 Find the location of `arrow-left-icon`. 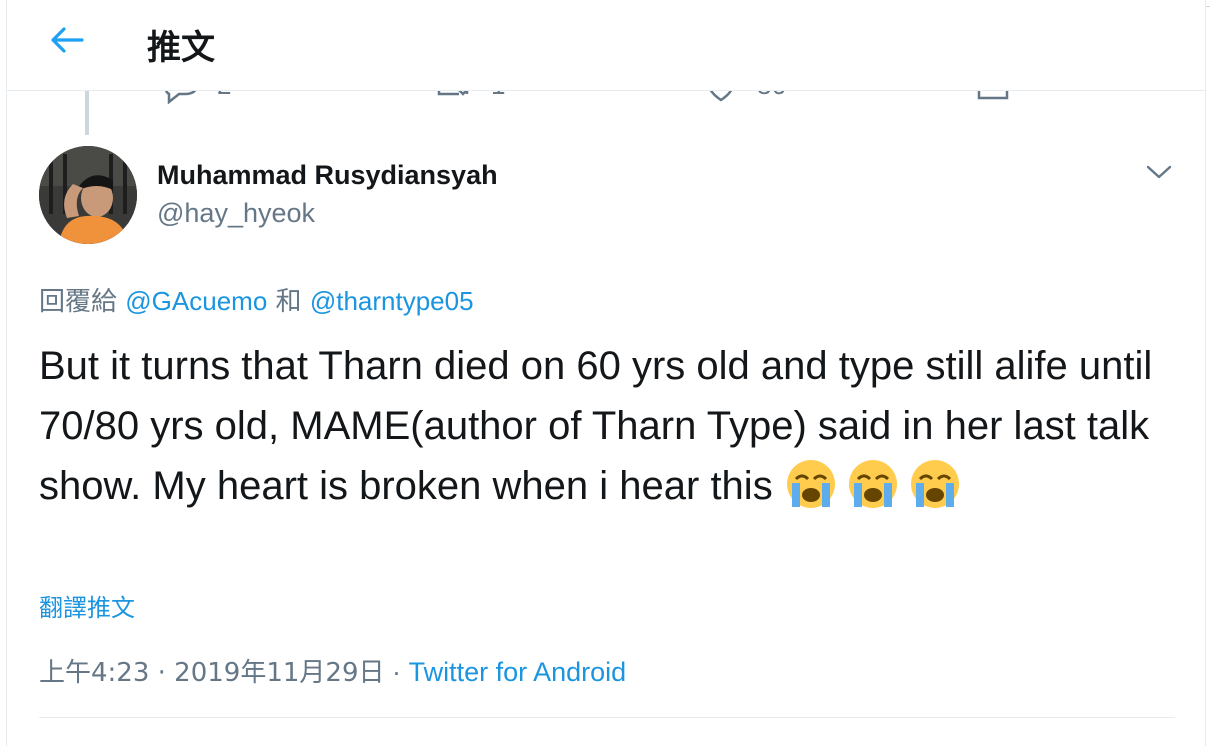

arrow-left-icon is located at coordinates (67, 40).